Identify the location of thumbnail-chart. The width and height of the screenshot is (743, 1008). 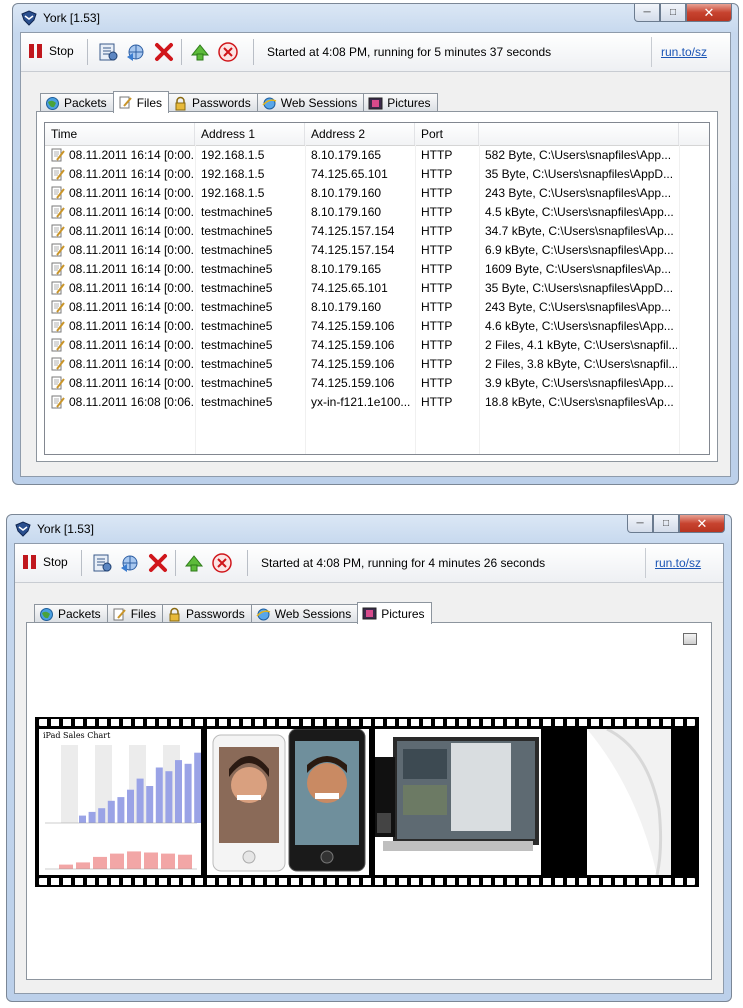
(120, 807).